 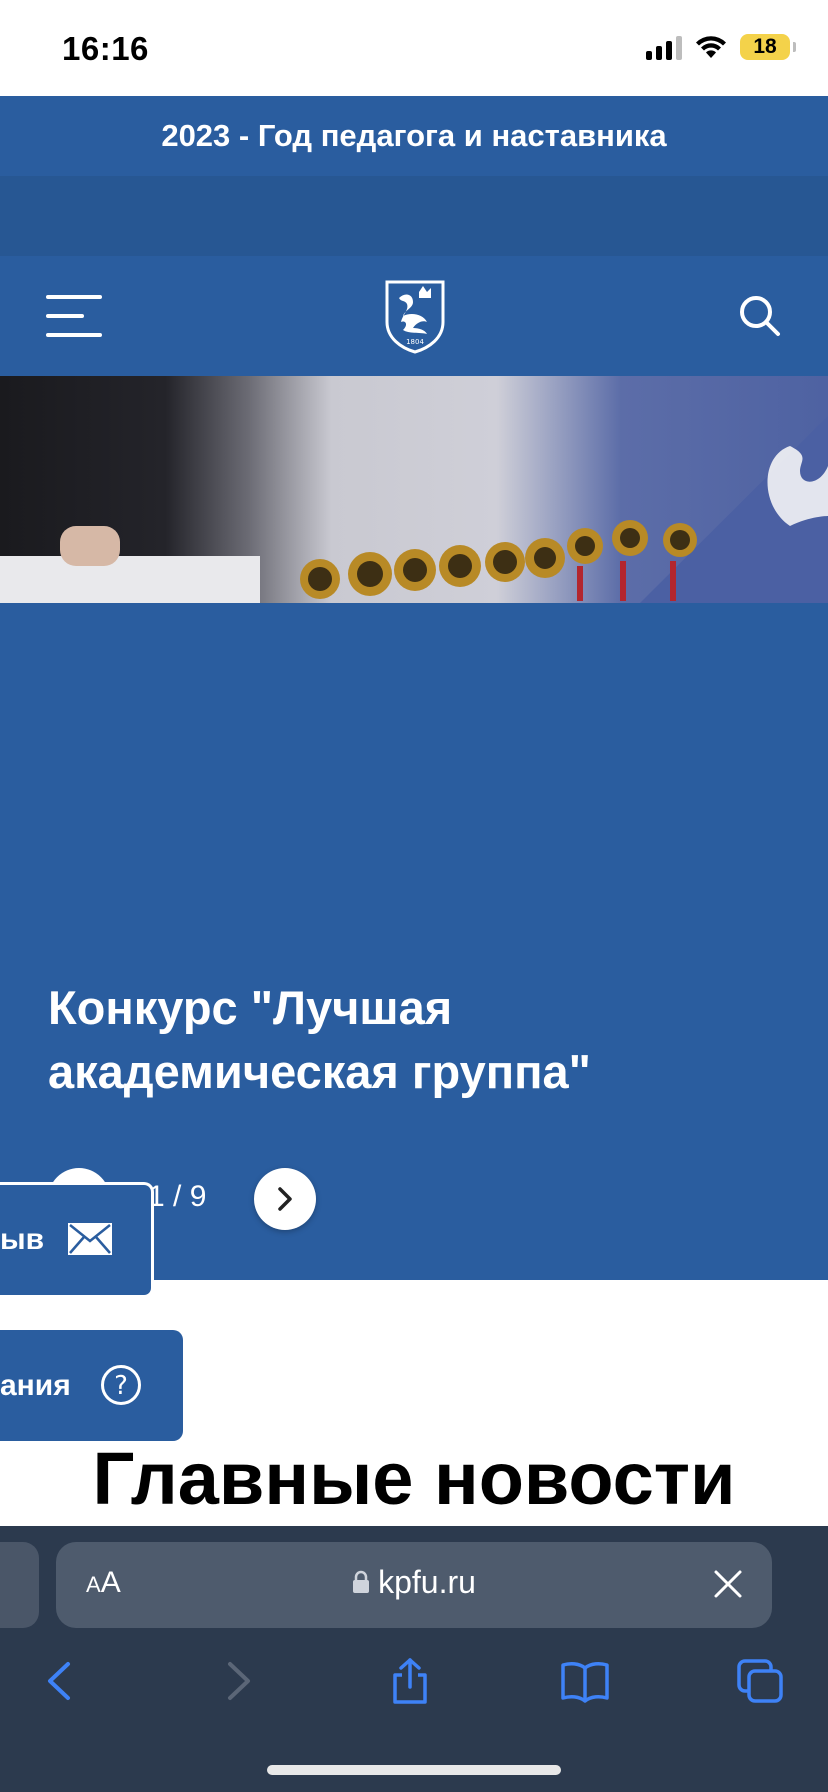 I want to click on question-circle-icon: ?, so click(x=121, y=1385).